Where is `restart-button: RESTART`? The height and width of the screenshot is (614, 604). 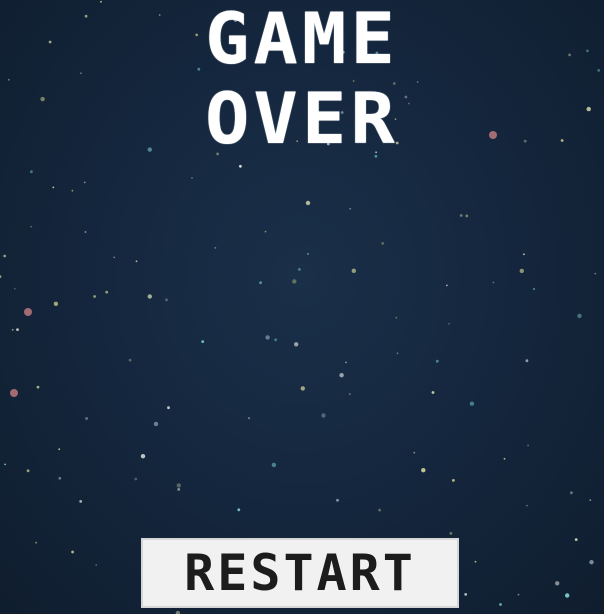
restart-button: RESTART is located at coordinates (300, 573).